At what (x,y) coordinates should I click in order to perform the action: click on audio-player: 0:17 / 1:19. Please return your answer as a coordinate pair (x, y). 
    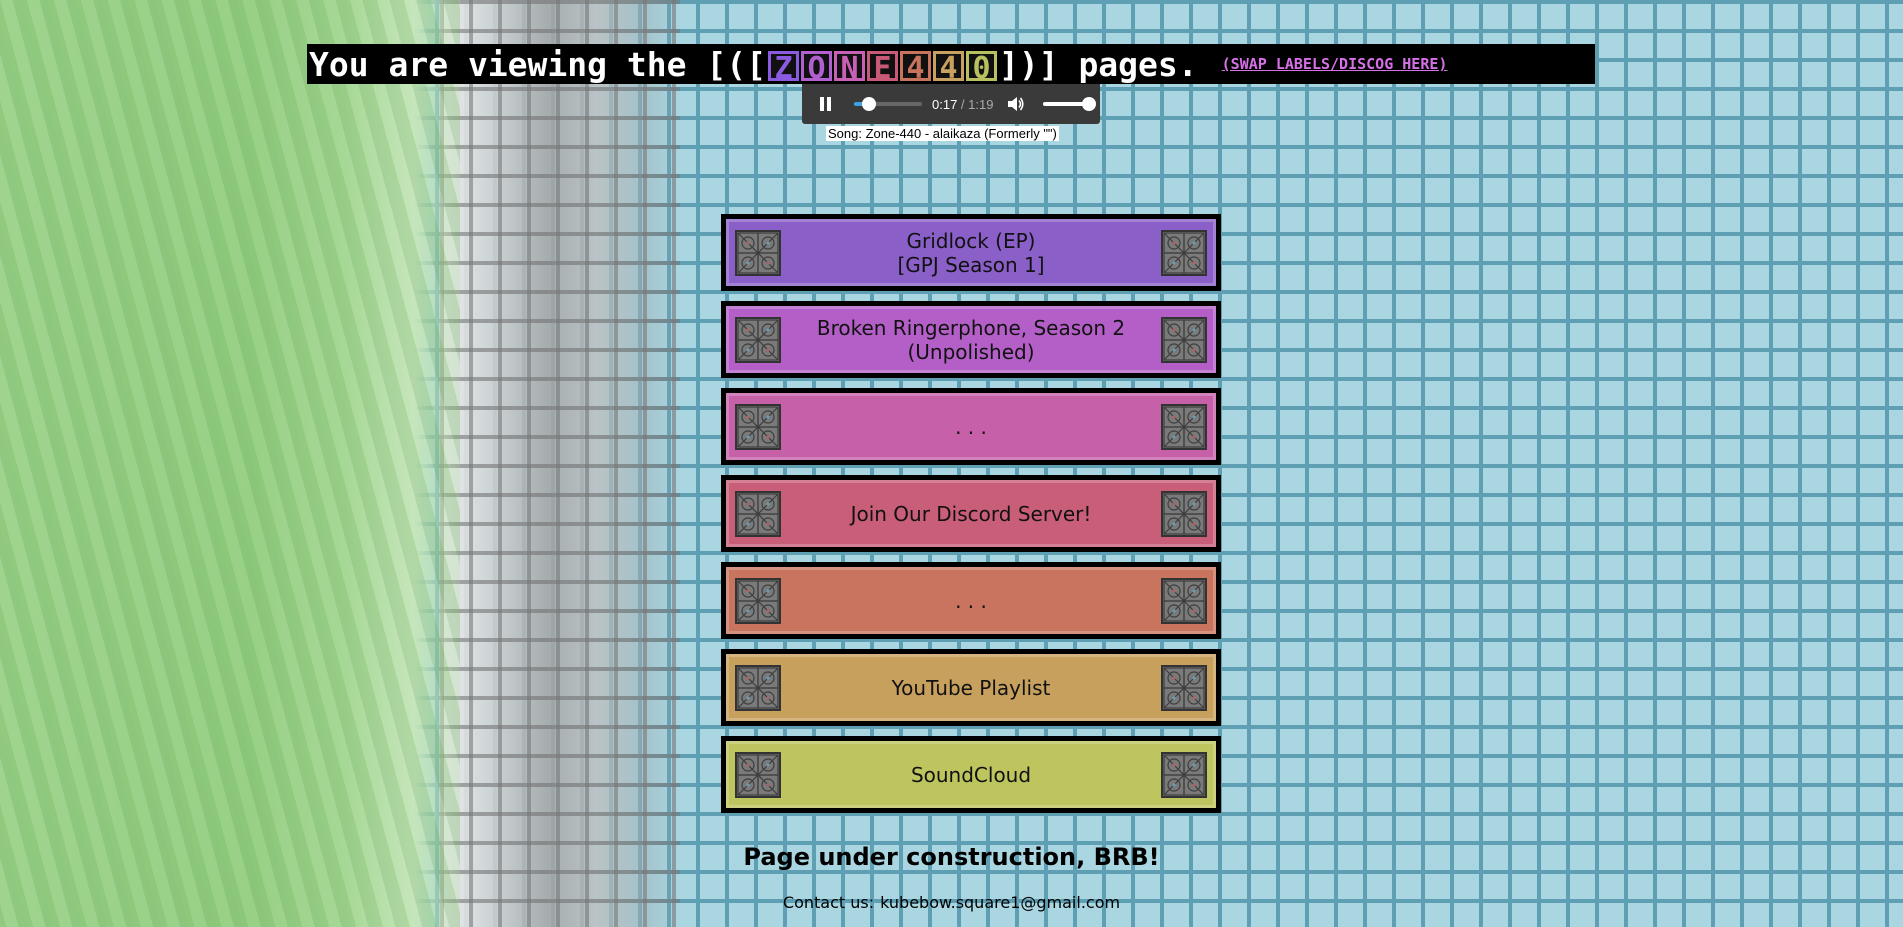
    Looking at the image, I should click on (951, 104).